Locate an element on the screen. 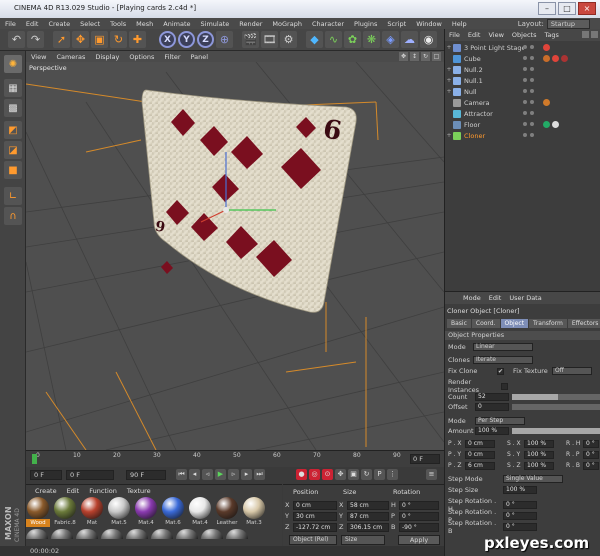 The height and width of the screenshot is (556, 600). menu-select: Select is located at coordinates (90, 24).